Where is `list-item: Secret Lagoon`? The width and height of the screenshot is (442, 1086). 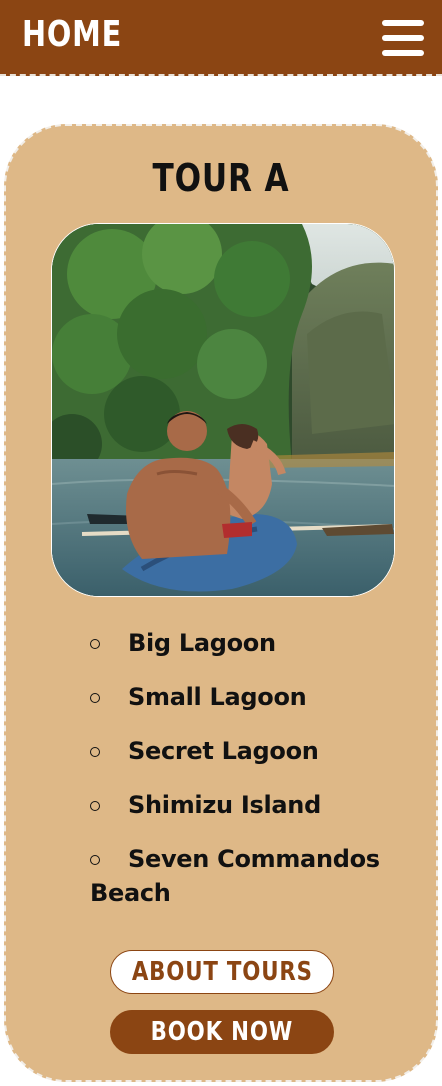
list-item: Secret Lagoon is located at coordinates (240, 751).